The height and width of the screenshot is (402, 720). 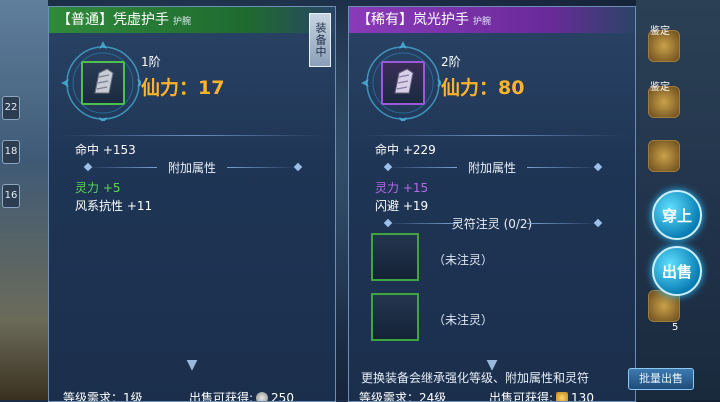 I want to click on sell-value: 250, so click(x=282, y=396).